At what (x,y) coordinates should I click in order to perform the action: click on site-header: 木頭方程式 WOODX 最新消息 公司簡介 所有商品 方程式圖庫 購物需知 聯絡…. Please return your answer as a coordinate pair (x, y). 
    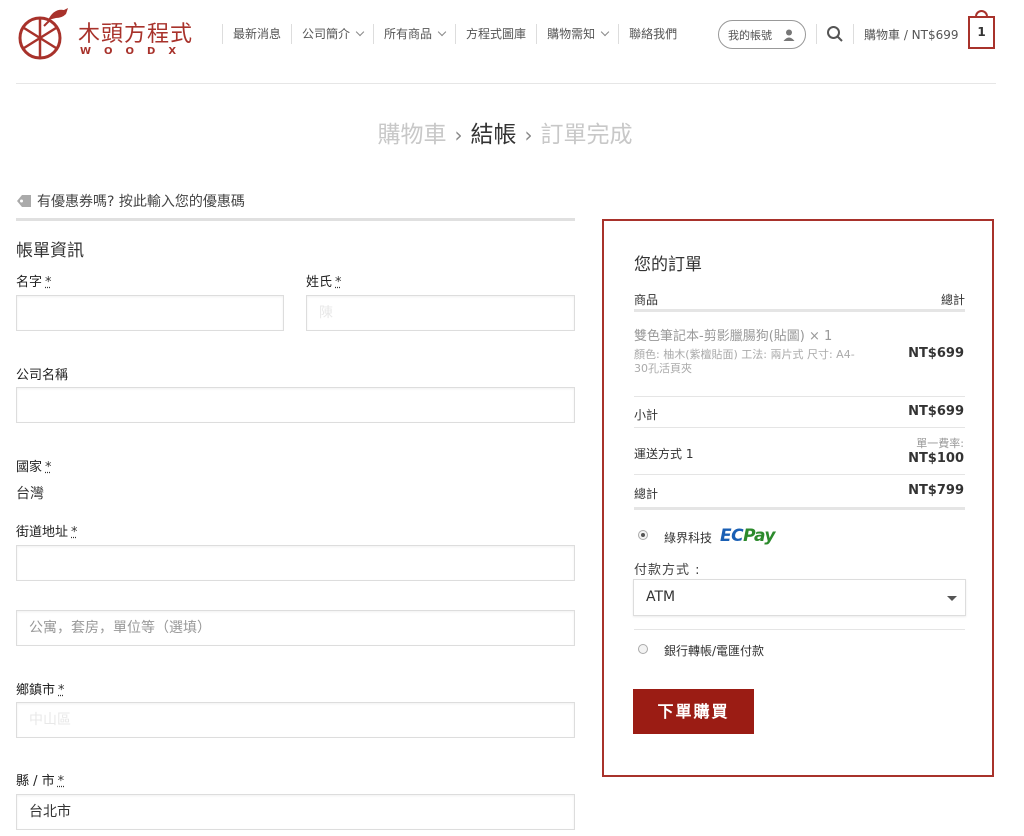
    Looking at the image, I should click on (512, 35).